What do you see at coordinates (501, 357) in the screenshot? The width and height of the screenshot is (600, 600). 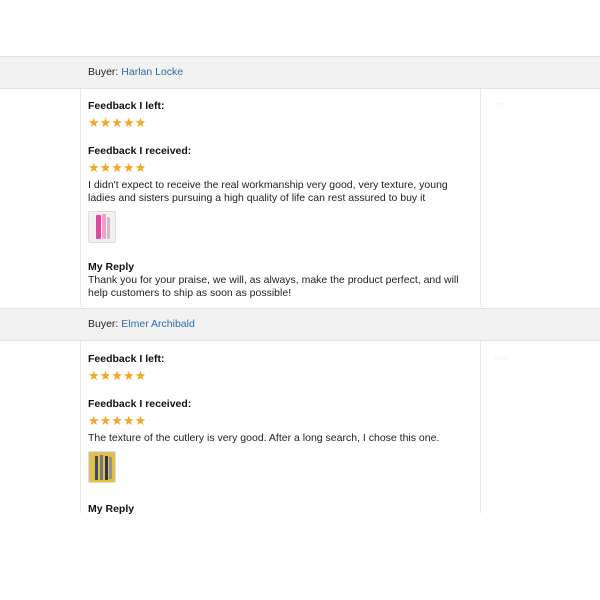 I see `faded-text: ▫▫▫` at bounding box center [501, 357].